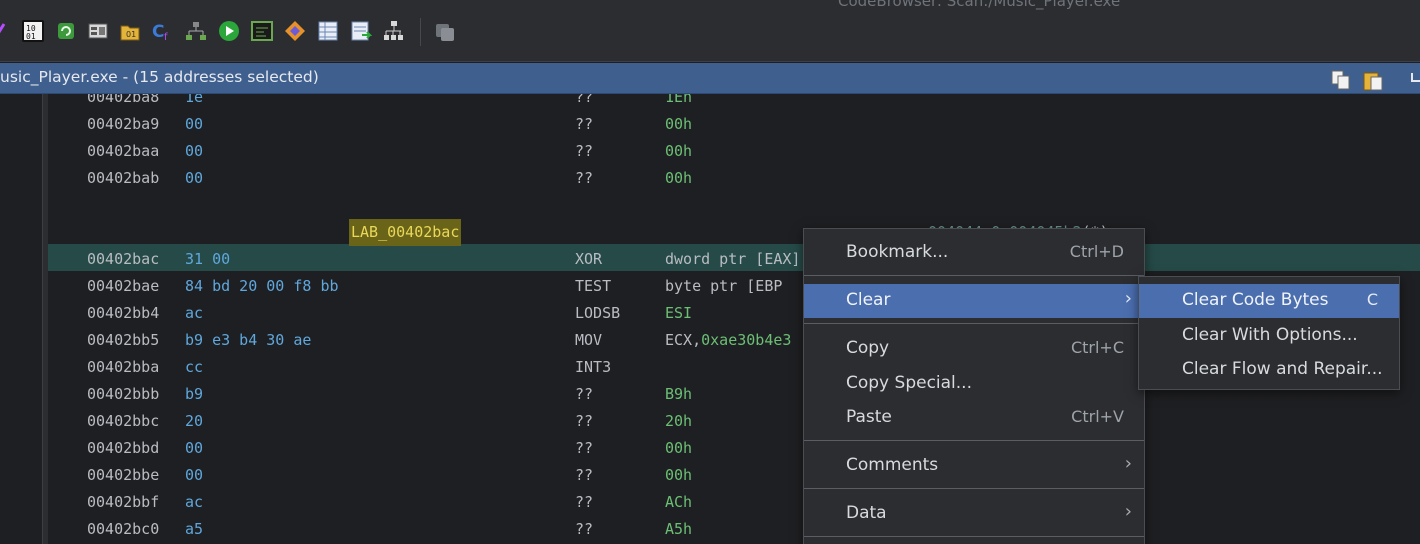 This screenshot has width=1420, height=544. What do you see at coordinates (724, 286) in the screenshot?
I see `row-operand: byte ptr [EBP` at bounding box center [724, 286].